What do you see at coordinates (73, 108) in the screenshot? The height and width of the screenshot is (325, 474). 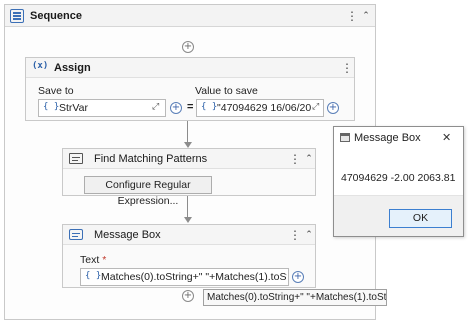 I see `save-to-value: StrVar` at bounding box center [73, 108].